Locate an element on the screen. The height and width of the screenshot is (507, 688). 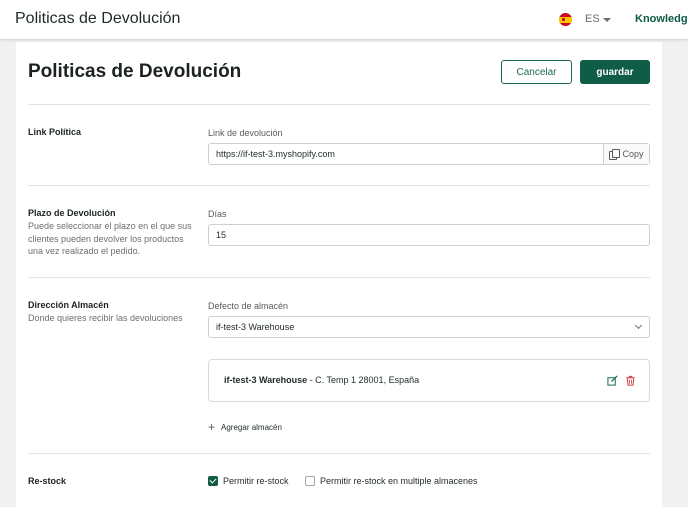
return-link-label: Link de devolución is located at coordinates (245, 133).